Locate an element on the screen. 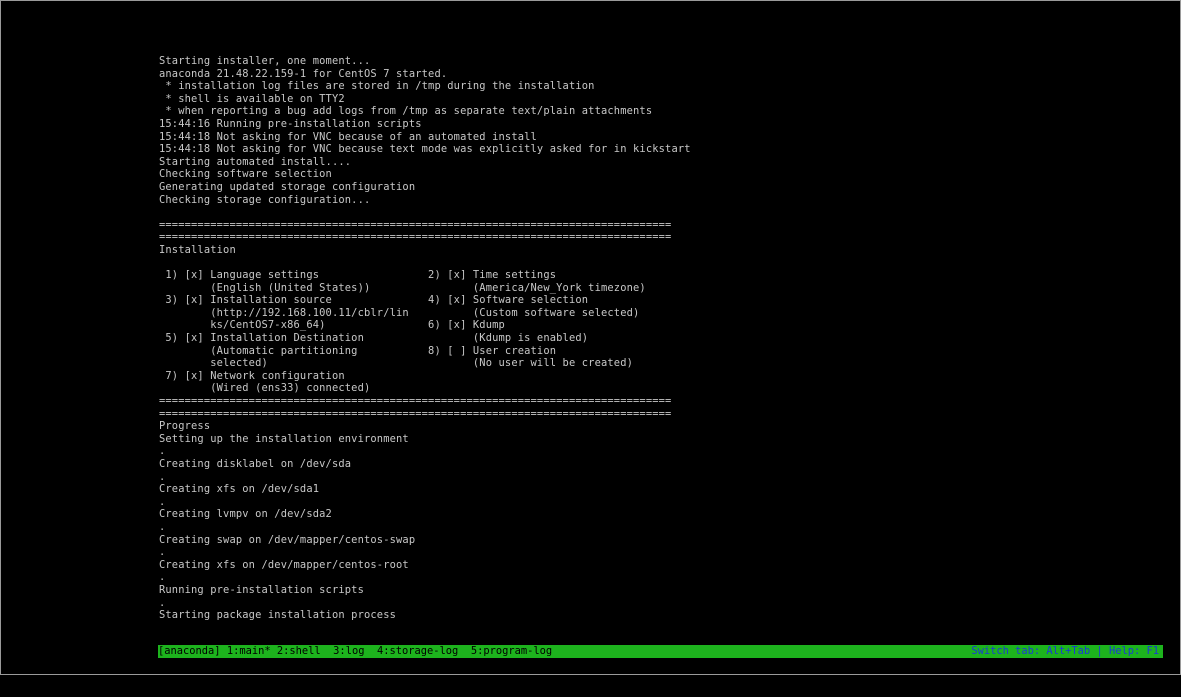 The height and width of the screenshot is (697, 1181). console-line: ks/CentOS7-x86_64) 6) [x] Kdump is located at coordinates (332, 325).